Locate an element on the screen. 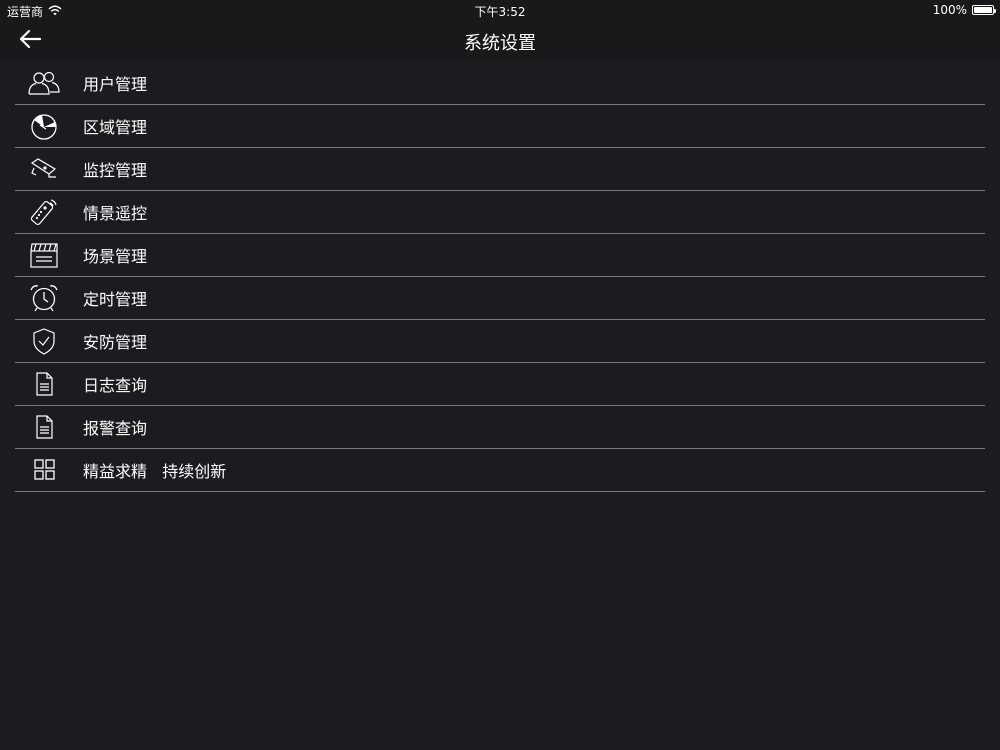  status-bar: 运营商 下午3:52 100% is located at coordinates (500, 10).